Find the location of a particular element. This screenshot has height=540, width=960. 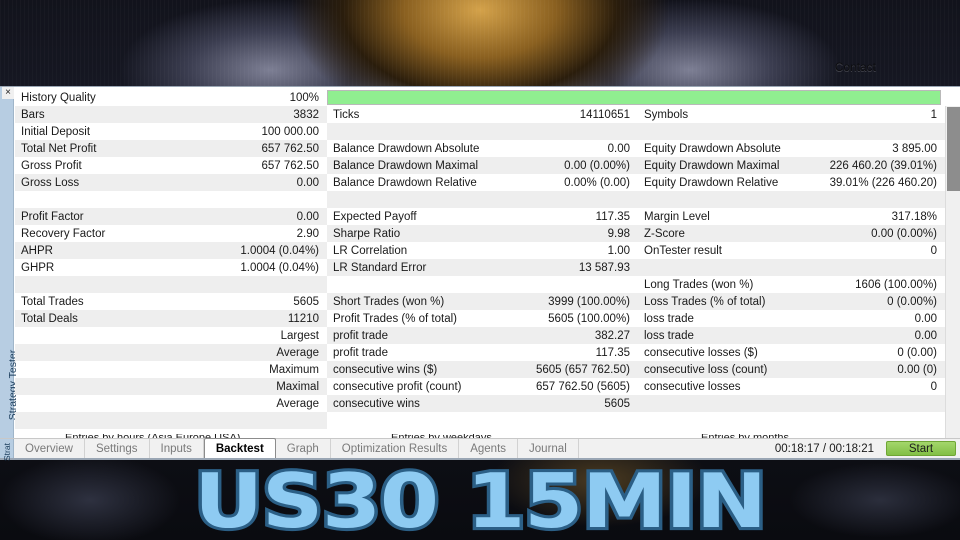

results-row-value: 100 000.00 is located at coordinates (290, 131).